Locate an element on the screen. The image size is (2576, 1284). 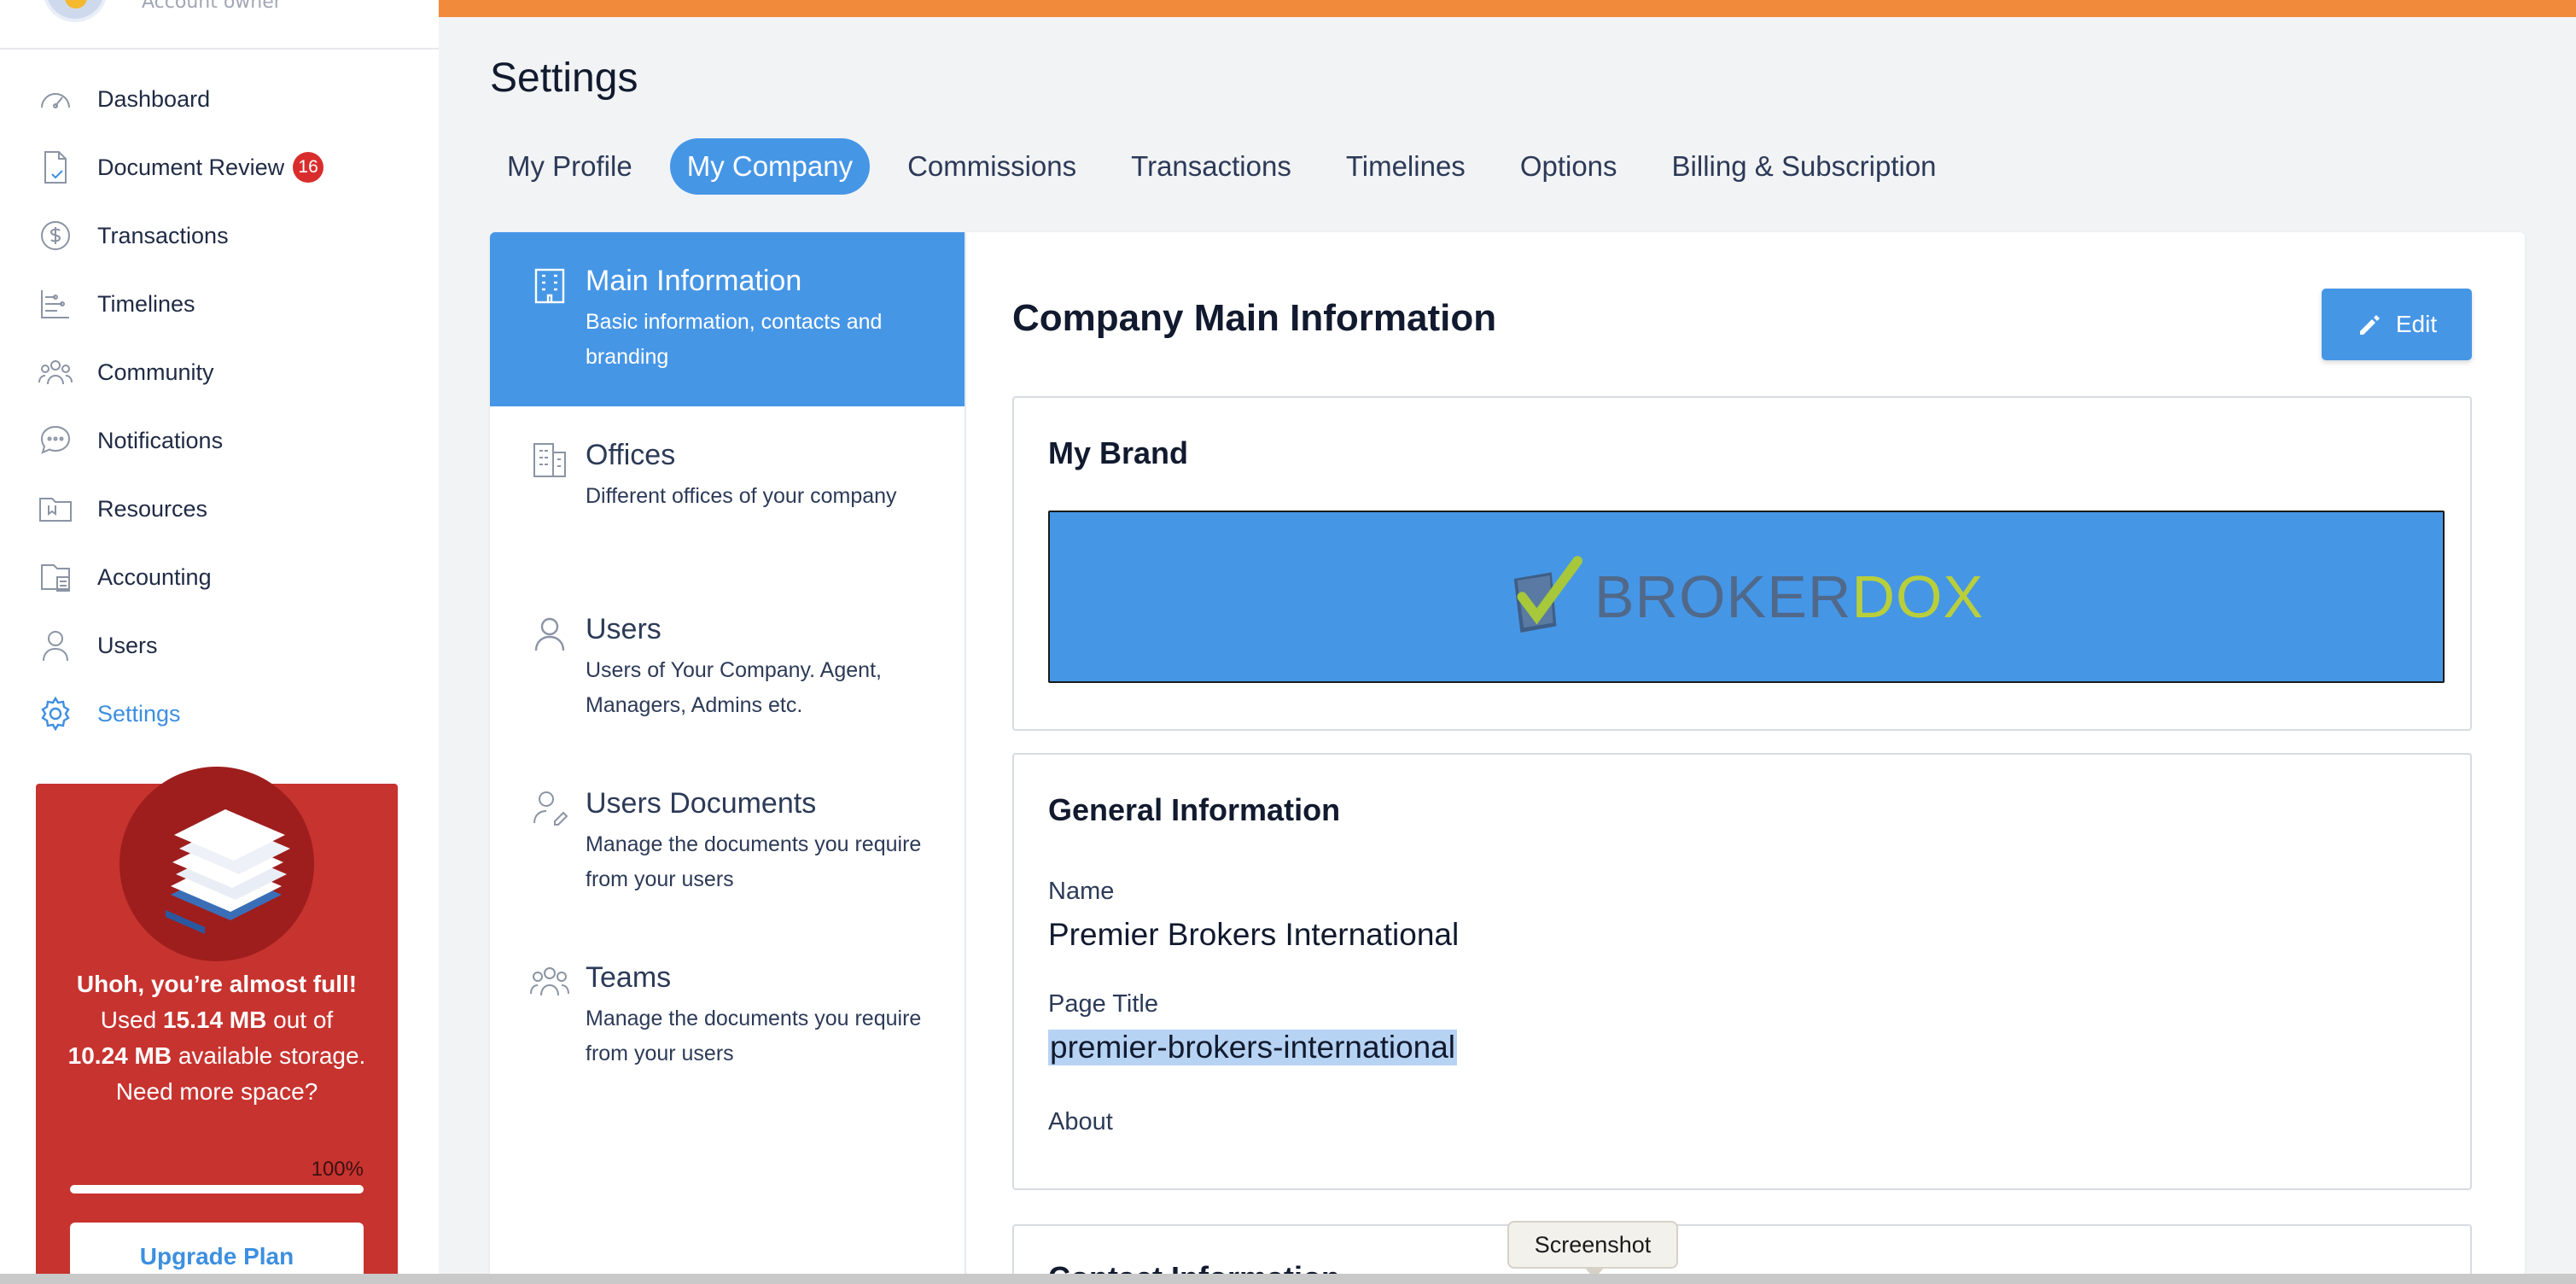
sidebar-item-notifications: Notifications is located at coordinates (219, 440).